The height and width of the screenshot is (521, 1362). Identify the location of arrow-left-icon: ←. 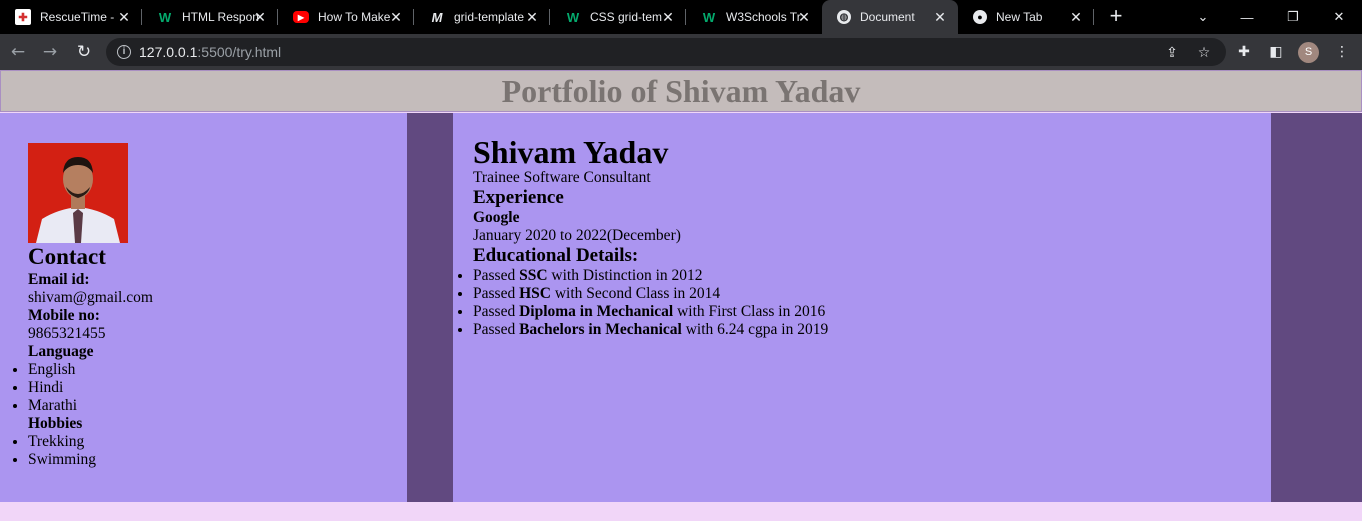
(18, 52).